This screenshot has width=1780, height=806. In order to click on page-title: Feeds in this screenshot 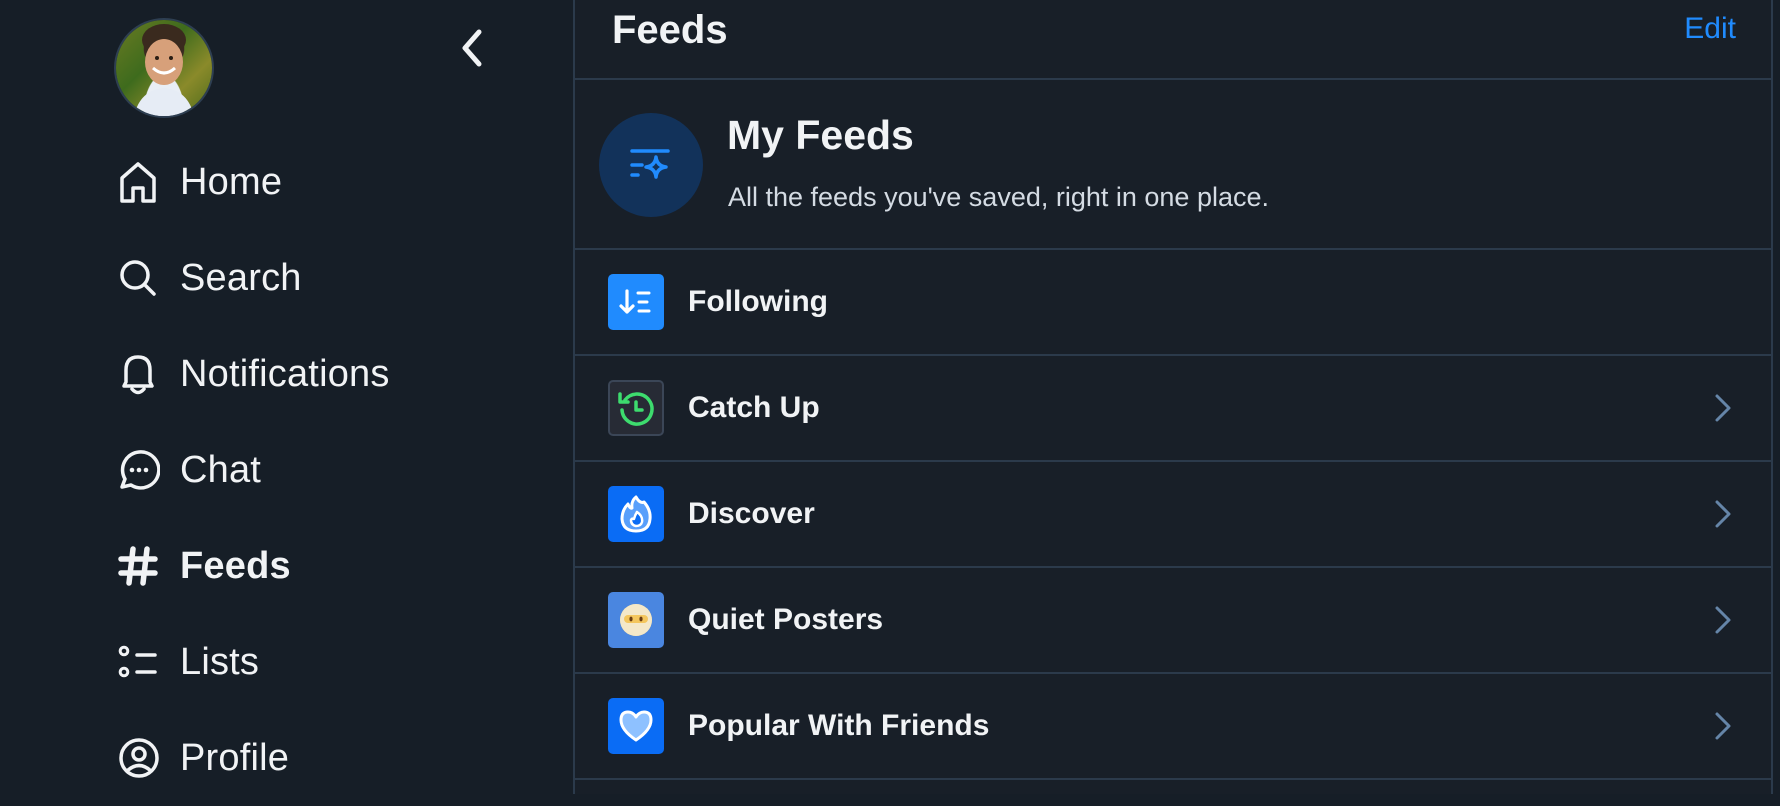, I will do `click(670, 30)`.